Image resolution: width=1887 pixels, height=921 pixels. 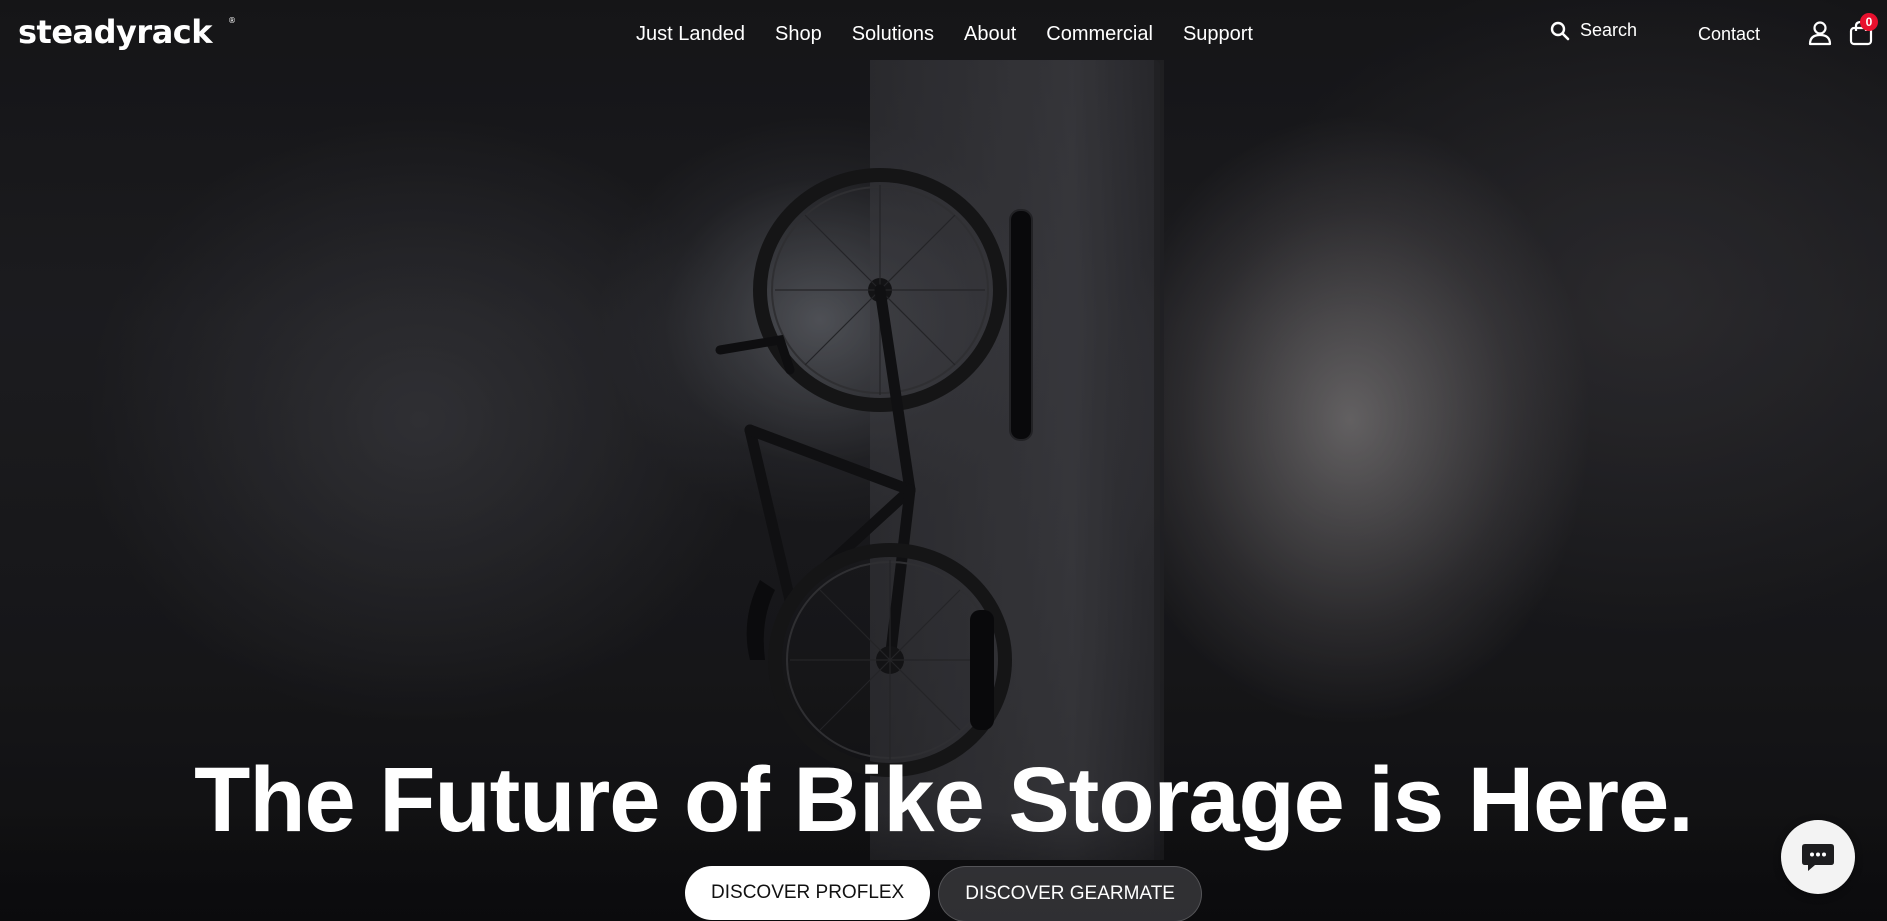 What do you see at coordinates (893, 34) in the screenshot?
I see `nav-item-solutions: Solutions` at bounding box center [893, 34].